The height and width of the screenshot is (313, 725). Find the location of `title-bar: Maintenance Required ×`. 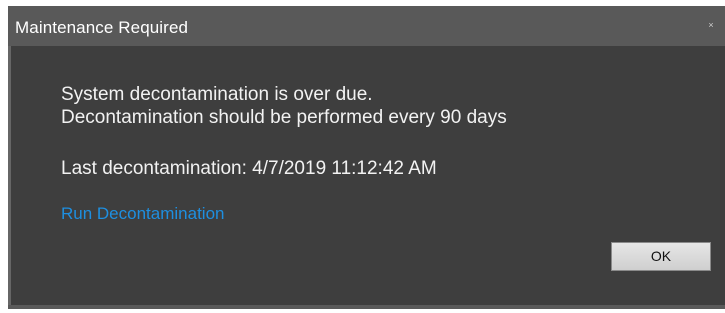

title-bar: Maintenance Required × is located at coordinates (366, 26).